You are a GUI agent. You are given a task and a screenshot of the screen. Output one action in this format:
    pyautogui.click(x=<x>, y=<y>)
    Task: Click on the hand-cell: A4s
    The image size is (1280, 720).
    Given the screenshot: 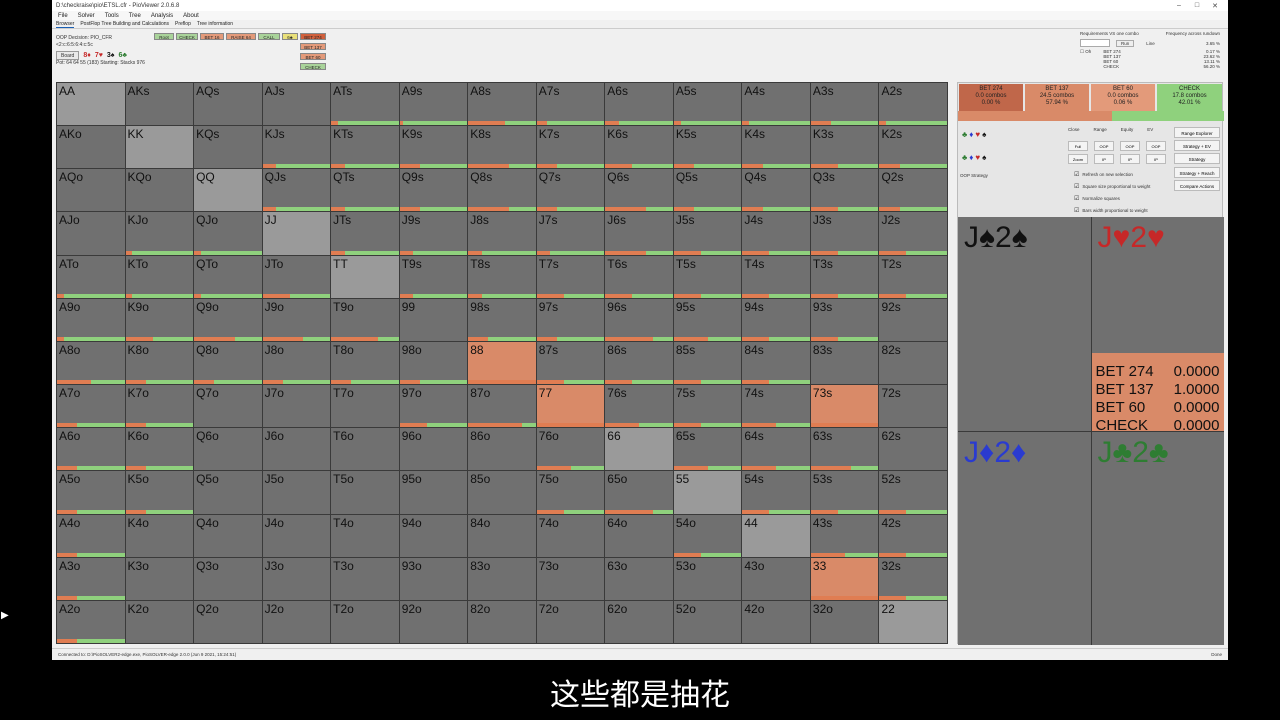 What is the action you would take?
    pyautogui.click(x=776, y=104)
    